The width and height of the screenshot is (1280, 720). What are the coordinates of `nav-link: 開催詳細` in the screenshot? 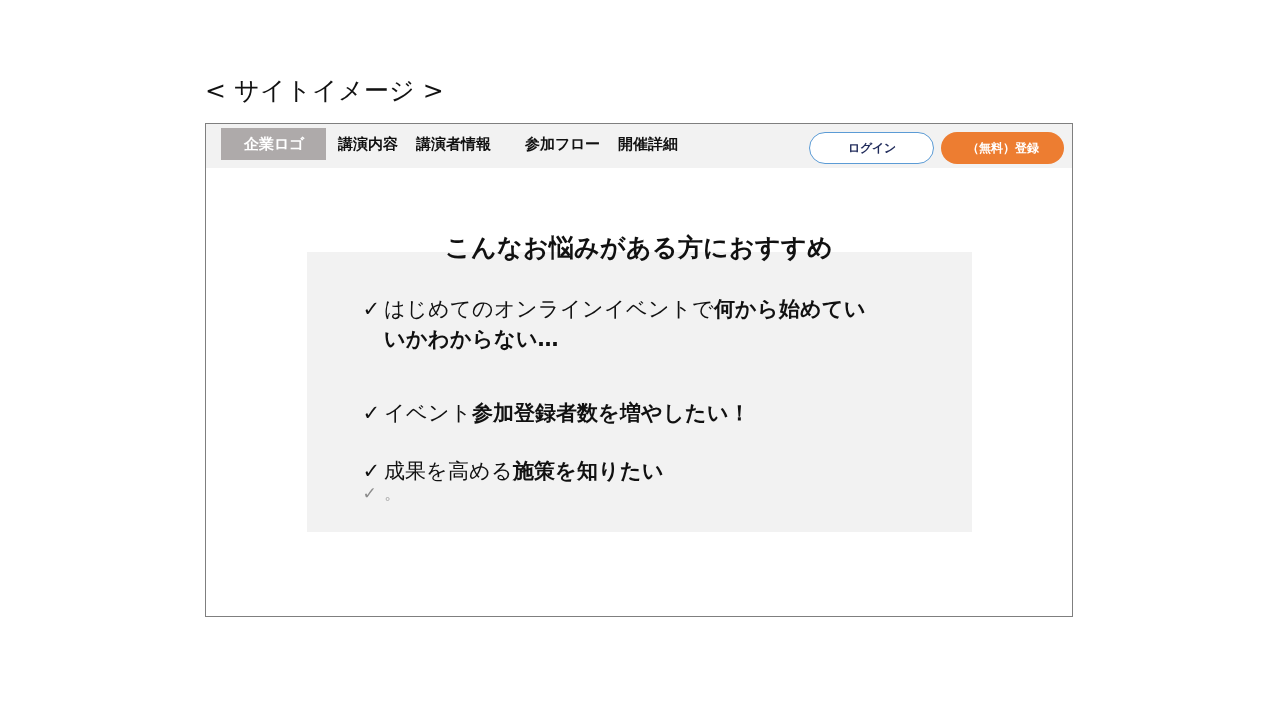 It's located at (648, 144).